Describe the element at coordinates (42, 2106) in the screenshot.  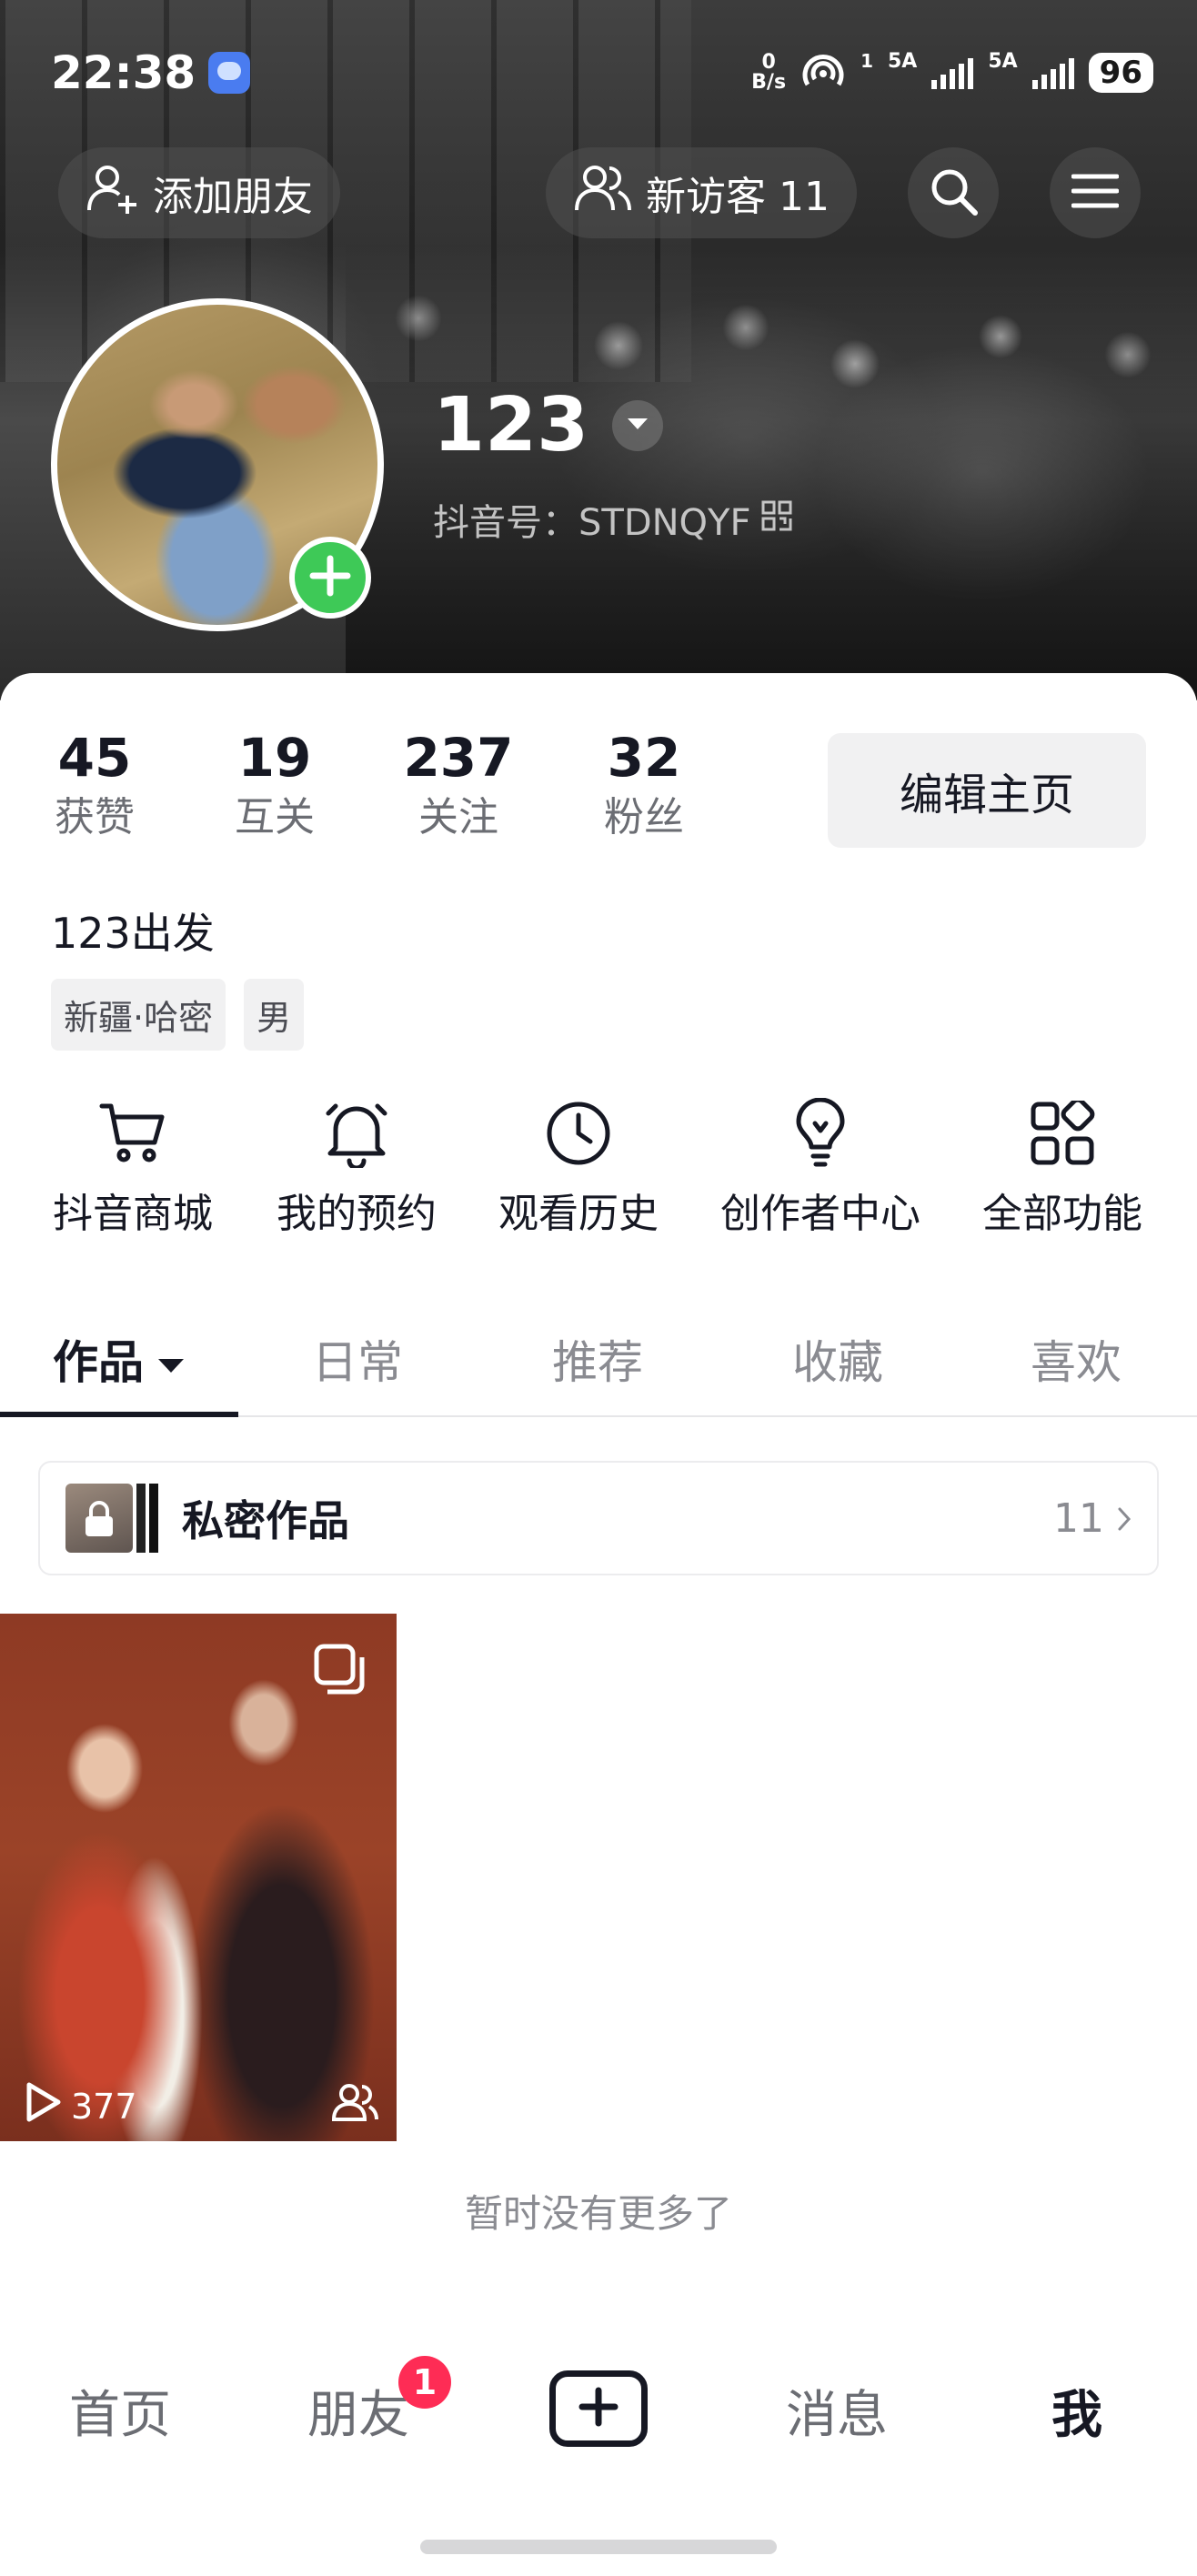
I see `play-icon` at that location.